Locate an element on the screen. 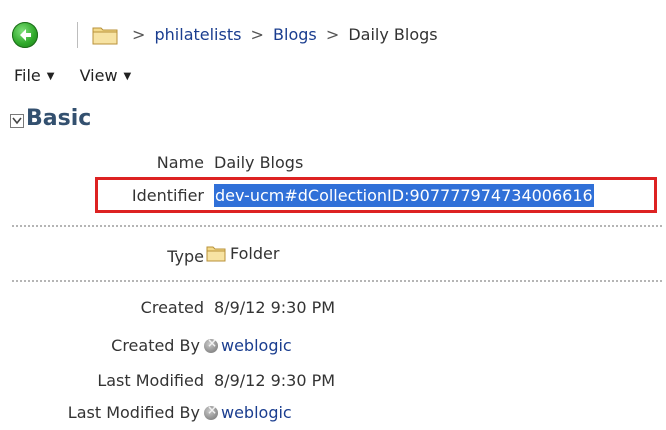 This screenshot has height=430, width=666. last-modified-value: 8/9/12 9:30 PM is located at coordinates (275, 380).